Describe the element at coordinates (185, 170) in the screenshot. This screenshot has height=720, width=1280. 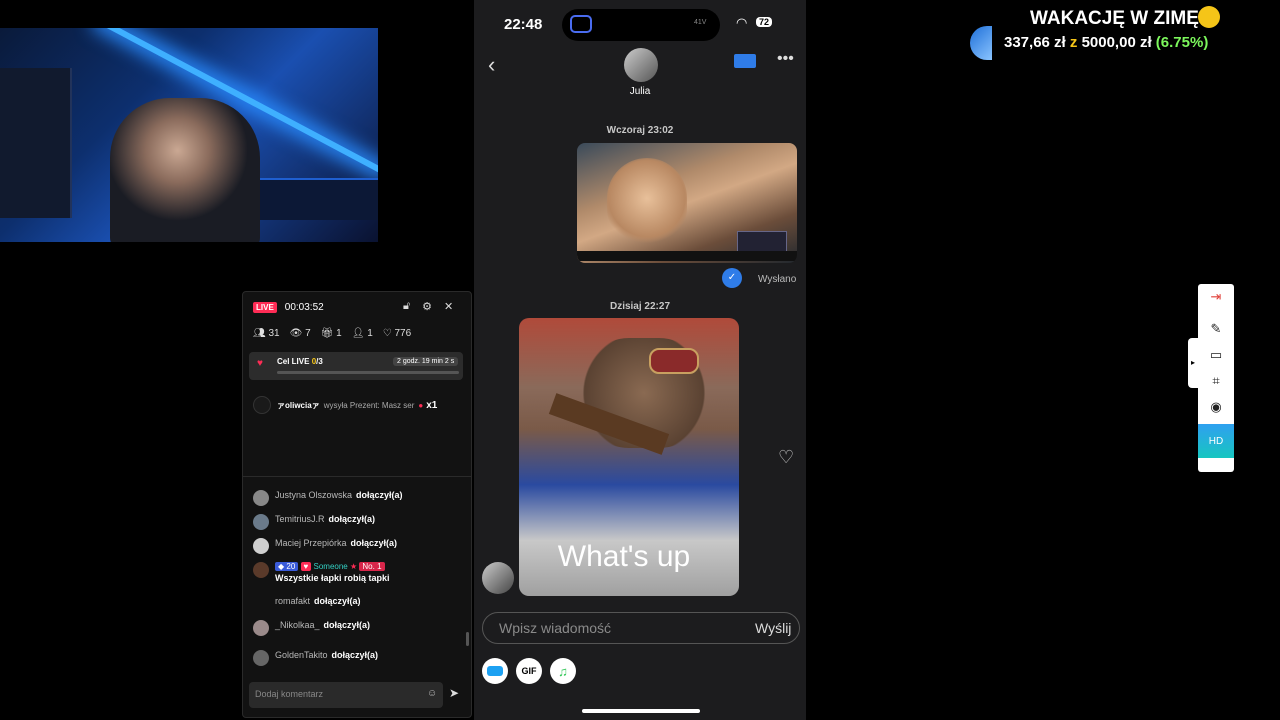
I see `streamer-image` at that location.